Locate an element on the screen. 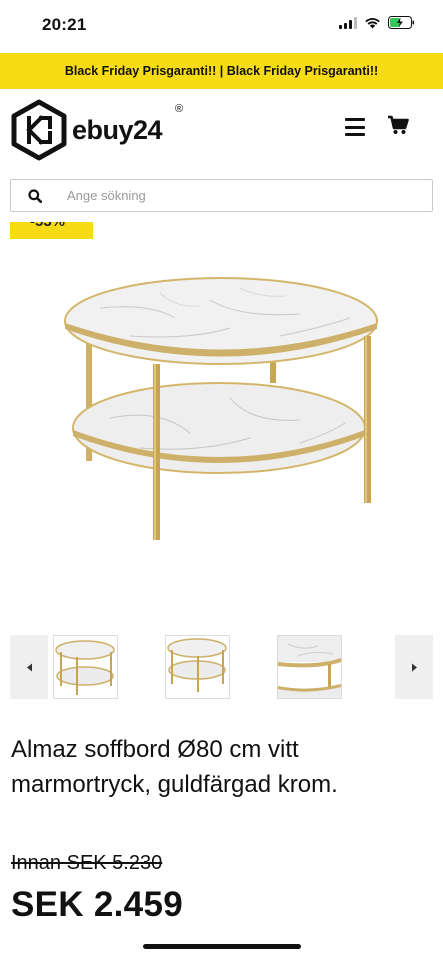  current-price: SEK 2.459 is located at coordinates (97, 904).